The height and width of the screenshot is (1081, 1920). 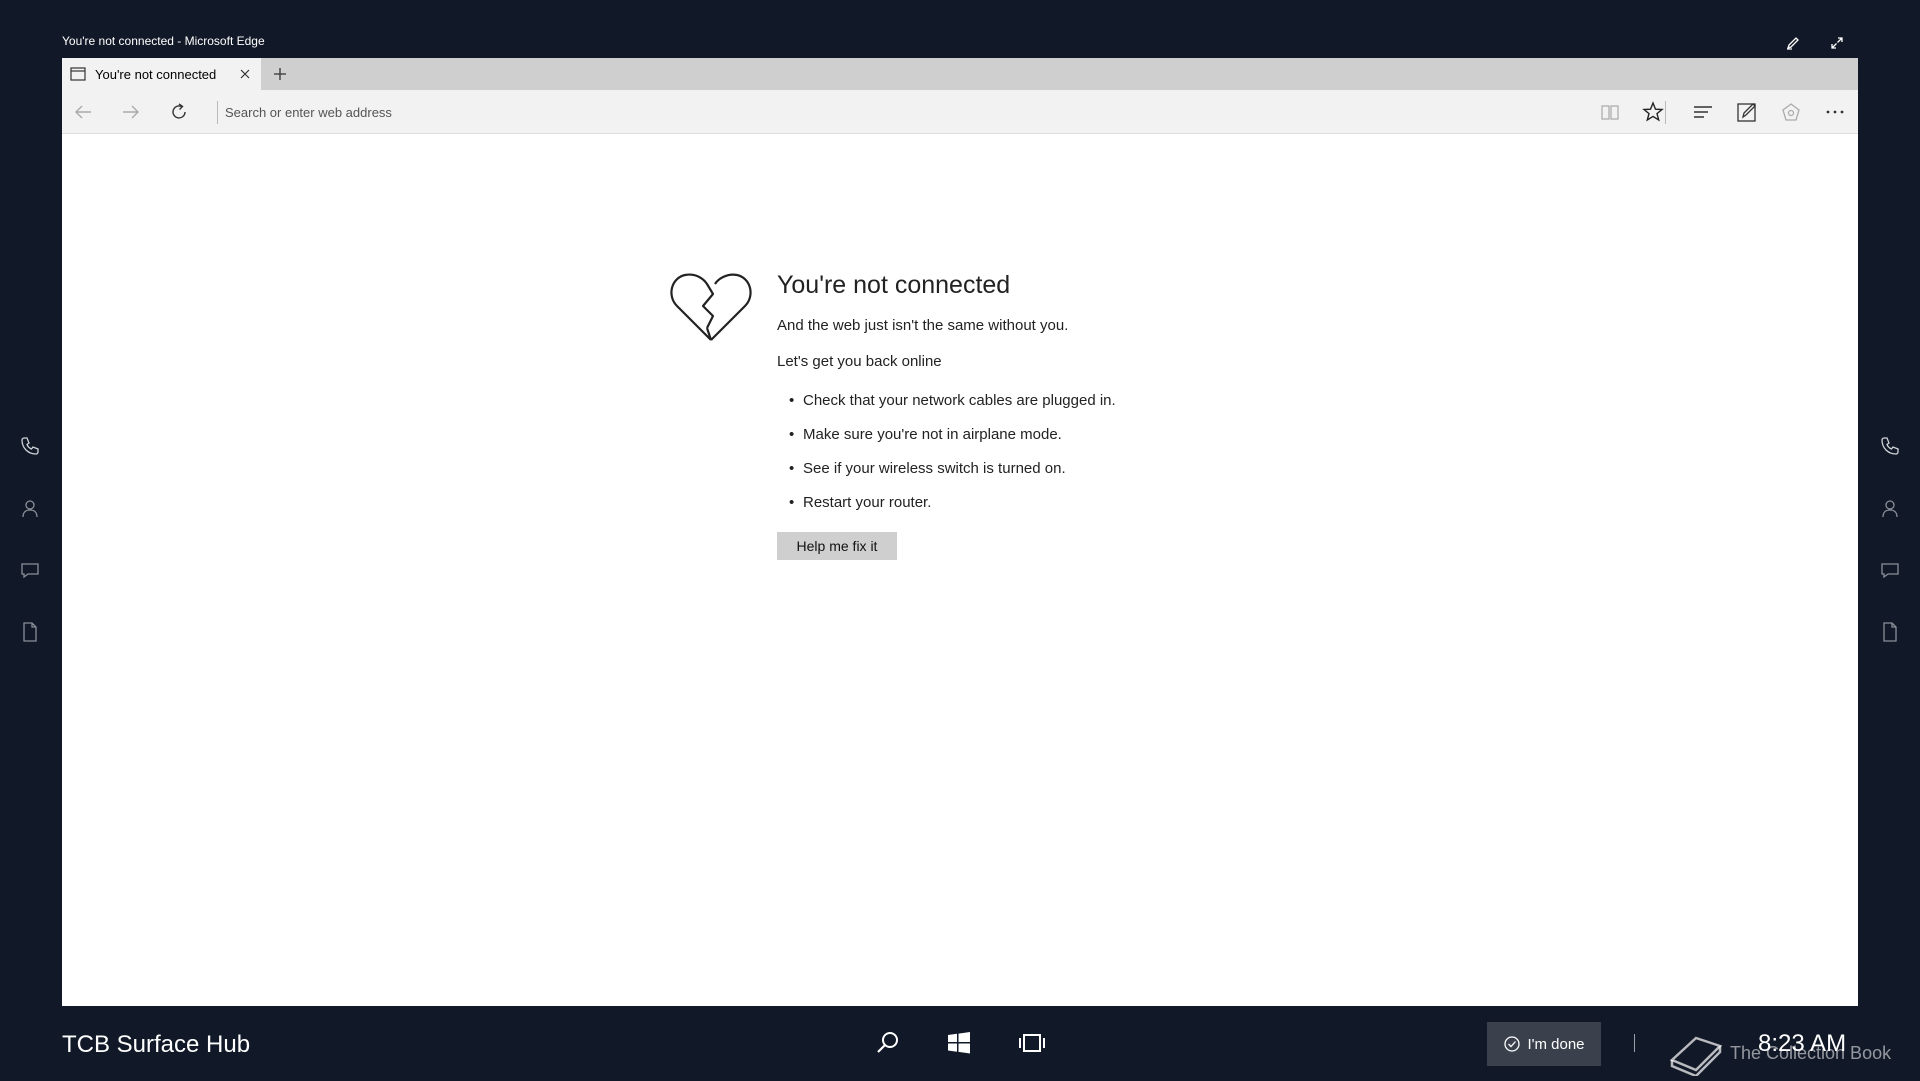 What do you see at coordinates (867, 502) in the screenshot?
I see `tip-text: Restart your router.` at bounding box center [867, 502].